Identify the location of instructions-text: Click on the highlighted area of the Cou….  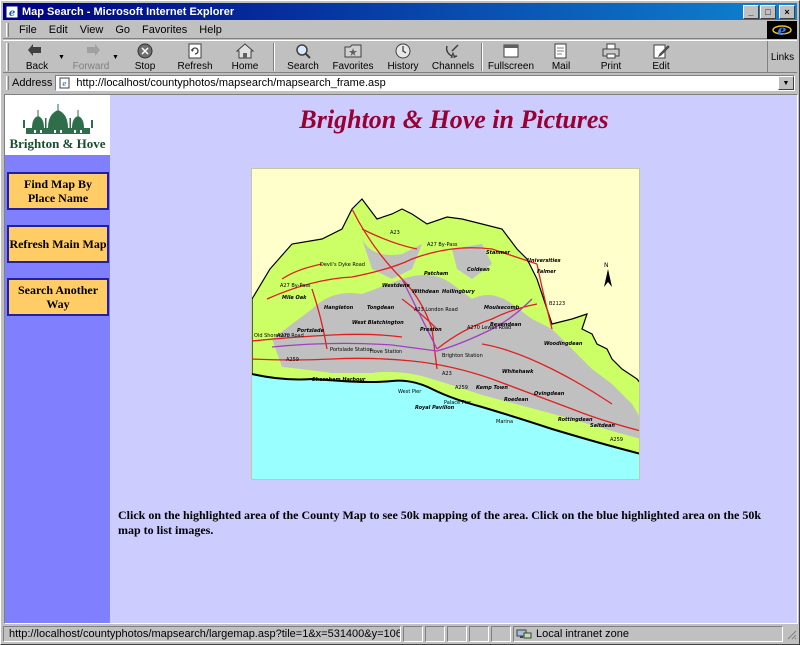
(440, 522).